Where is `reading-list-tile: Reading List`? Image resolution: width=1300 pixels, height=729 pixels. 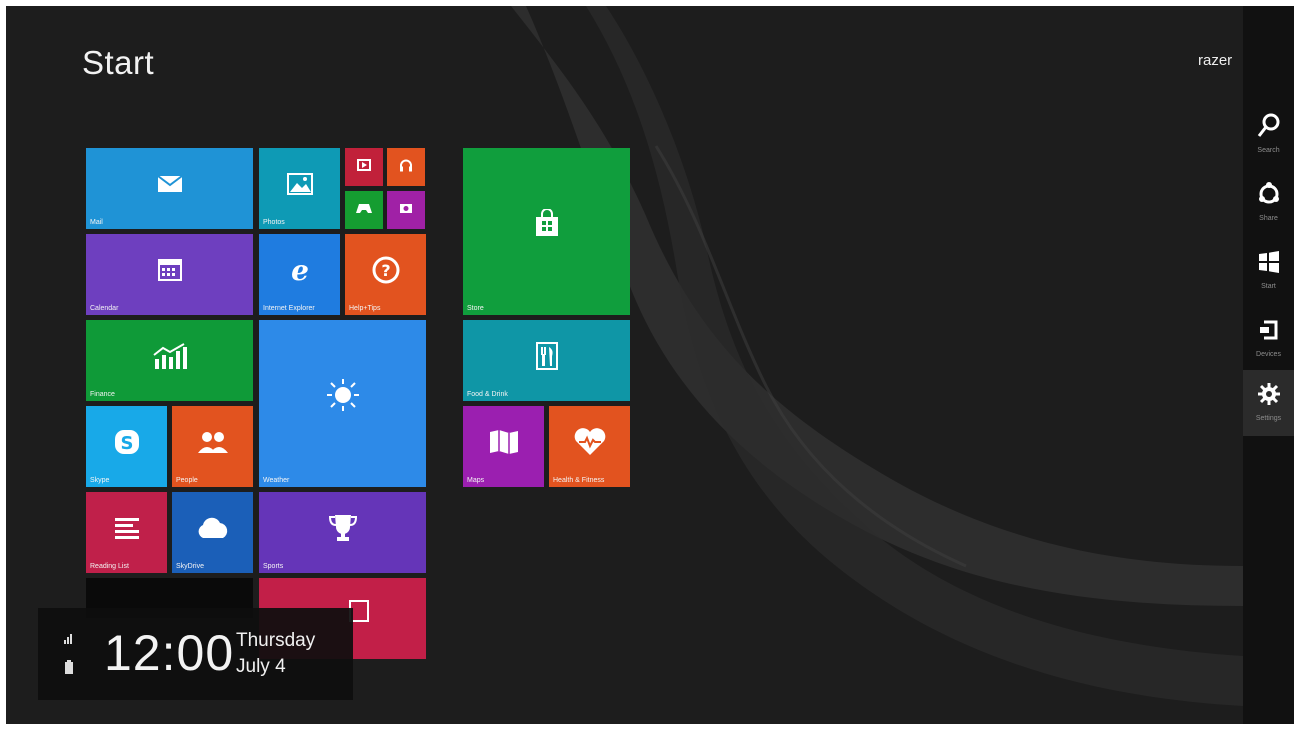
reading-list-tile: Reading List is located at coordinates (126, 532).